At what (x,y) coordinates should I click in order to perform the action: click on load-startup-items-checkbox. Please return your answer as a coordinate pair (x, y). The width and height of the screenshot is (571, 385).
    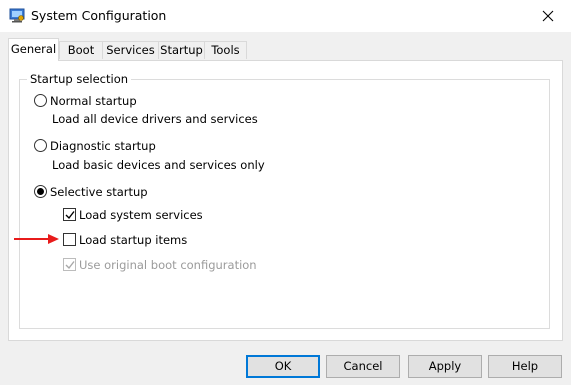
    Looking at the image, I should click on (69, 239).